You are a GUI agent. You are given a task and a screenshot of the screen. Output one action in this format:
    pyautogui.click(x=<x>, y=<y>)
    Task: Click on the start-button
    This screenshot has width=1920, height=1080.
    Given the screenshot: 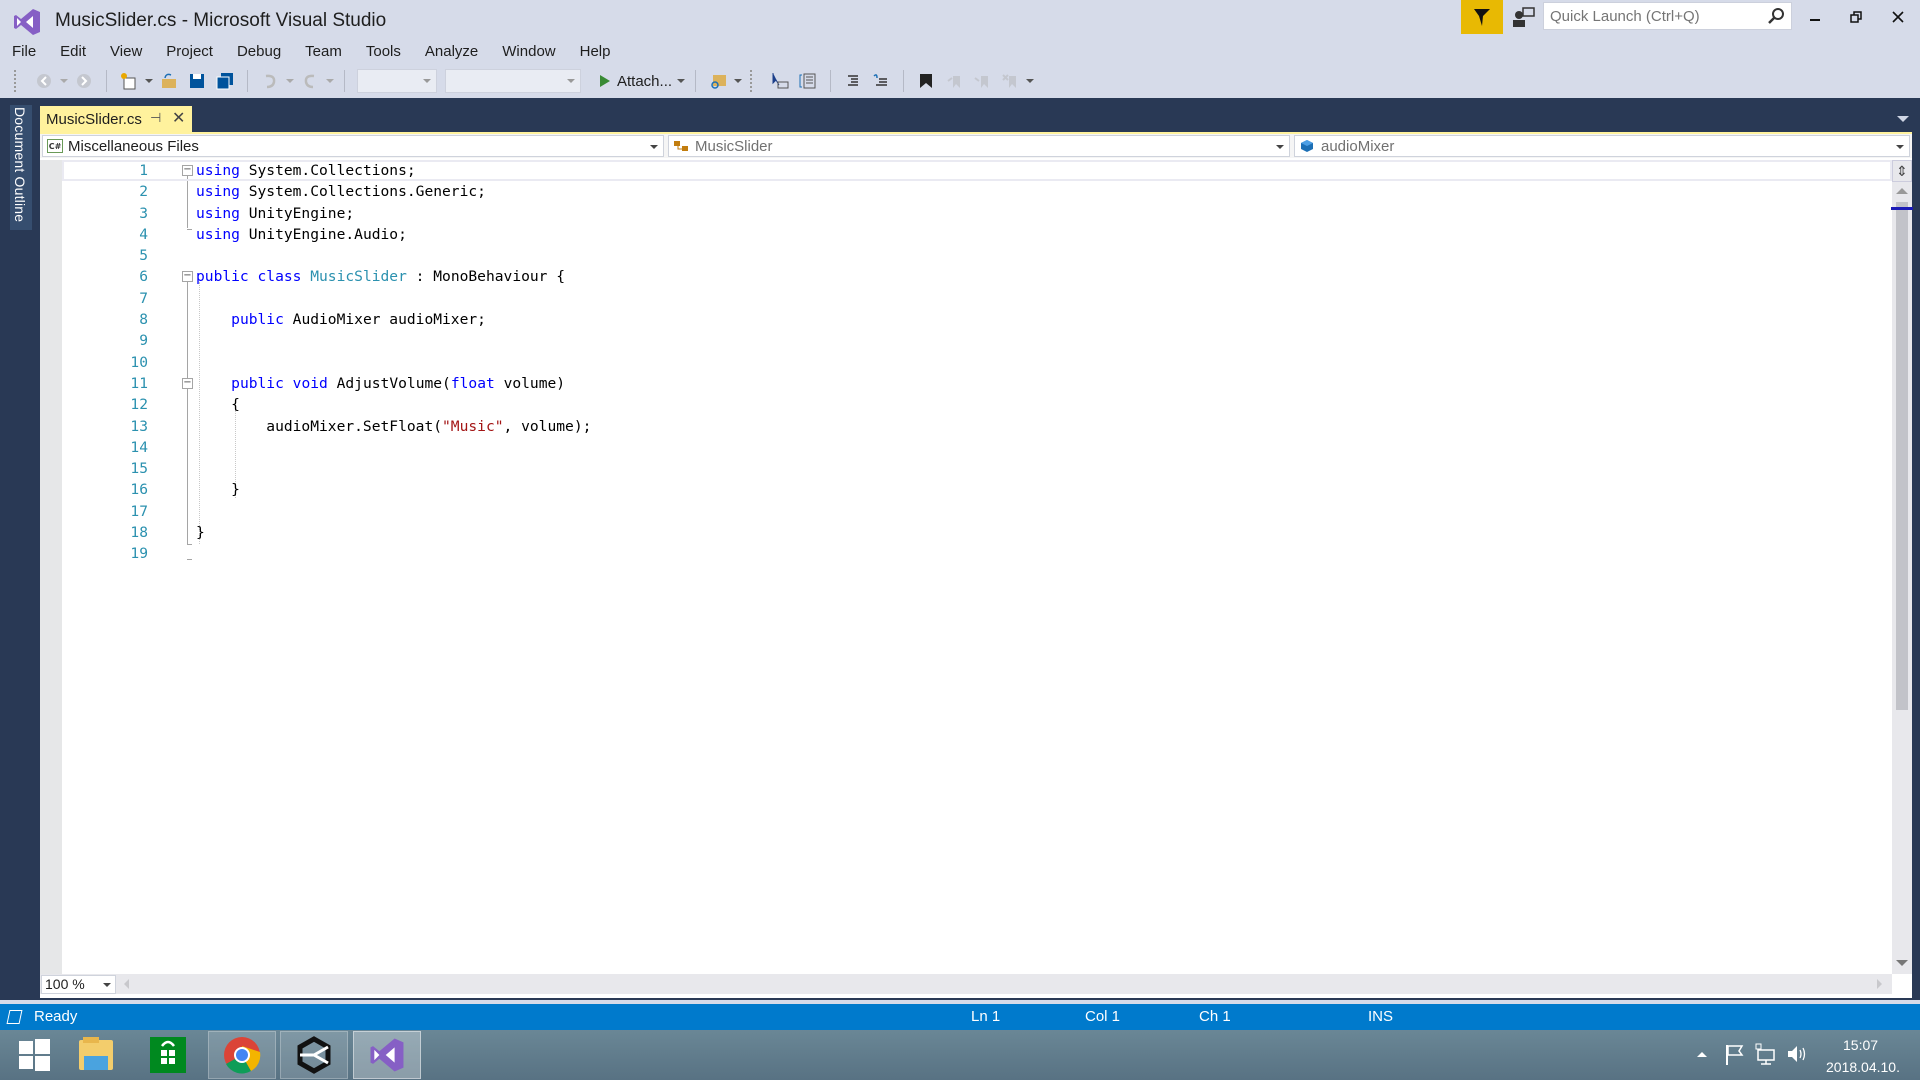 What is the action you would take?
    pyautogui.click(x=34, y=1055)
    